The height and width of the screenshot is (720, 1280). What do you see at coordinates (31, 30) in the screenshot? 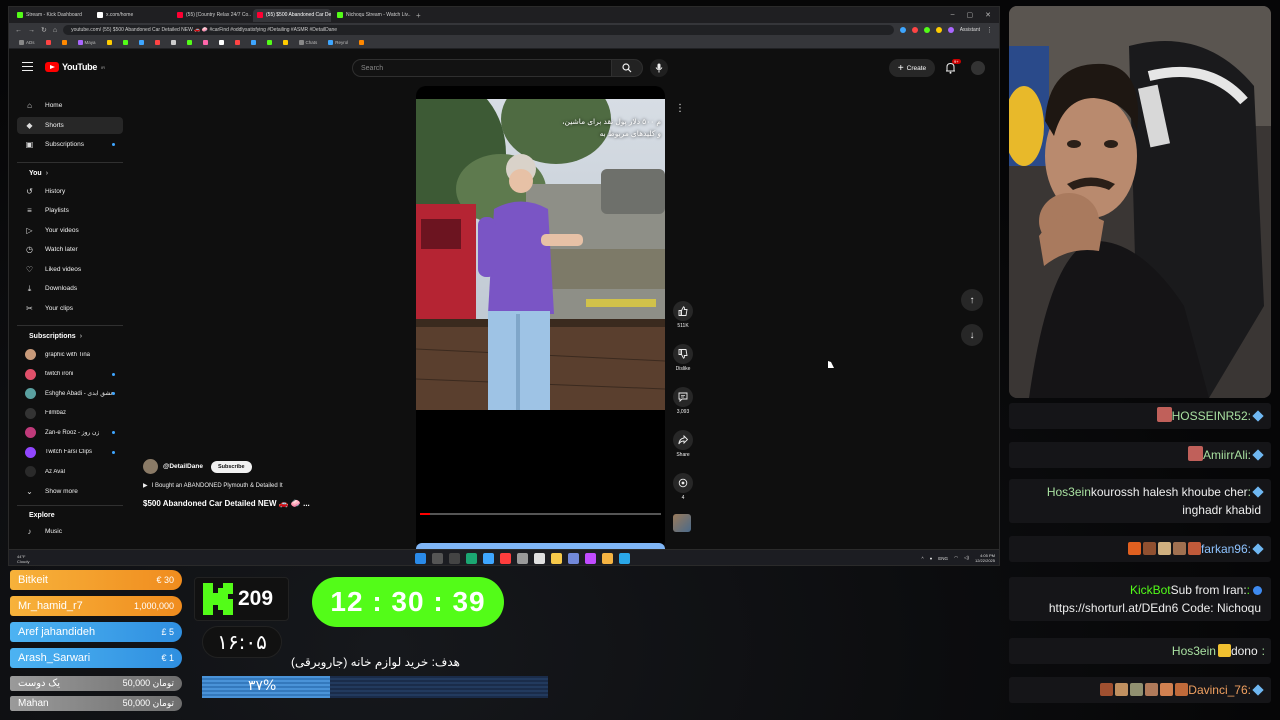
I see `forward-icon: →` at bounding box center [31, 30].